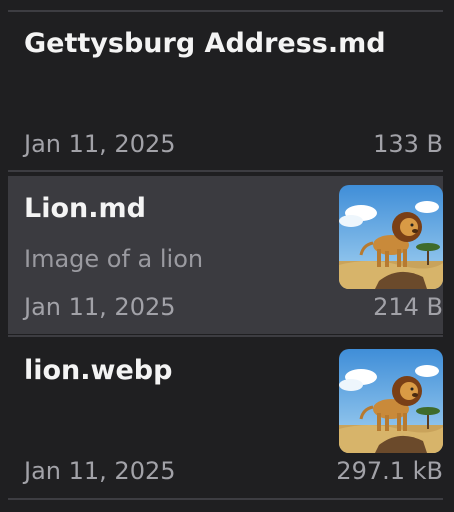  I want to click on file-title: Lion.md, so click(85, 208).